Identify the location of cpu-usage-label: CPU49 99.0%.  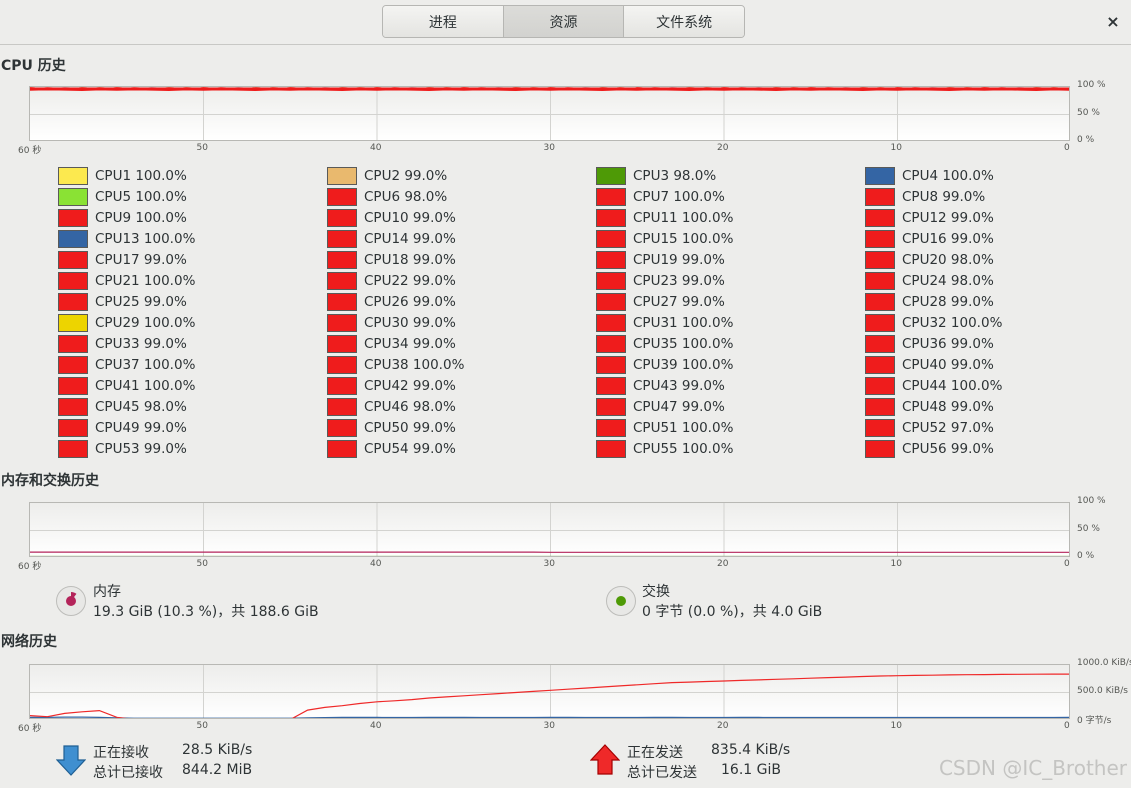
(141, 427).